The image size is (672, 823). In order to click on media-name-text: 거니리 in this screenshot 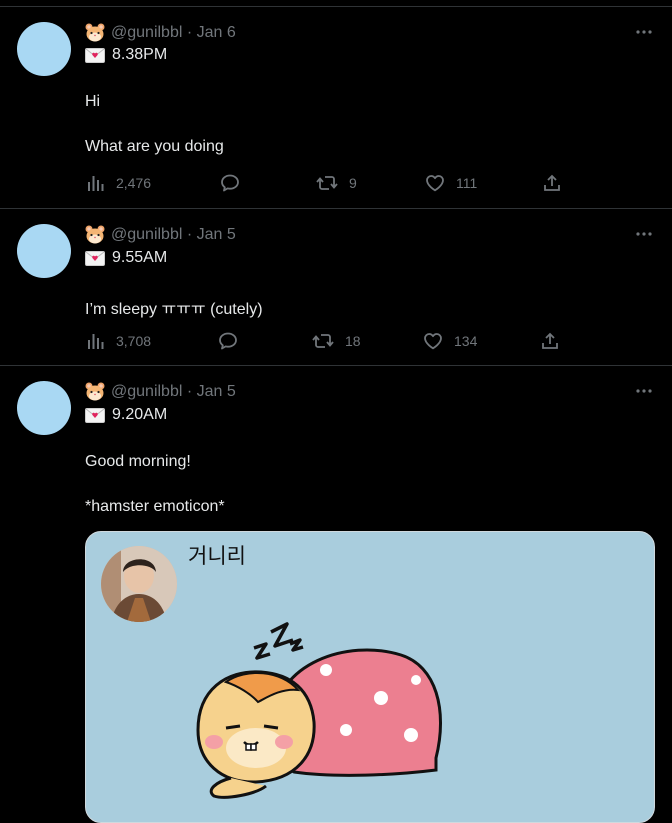, I will do `click(217, 556)`.